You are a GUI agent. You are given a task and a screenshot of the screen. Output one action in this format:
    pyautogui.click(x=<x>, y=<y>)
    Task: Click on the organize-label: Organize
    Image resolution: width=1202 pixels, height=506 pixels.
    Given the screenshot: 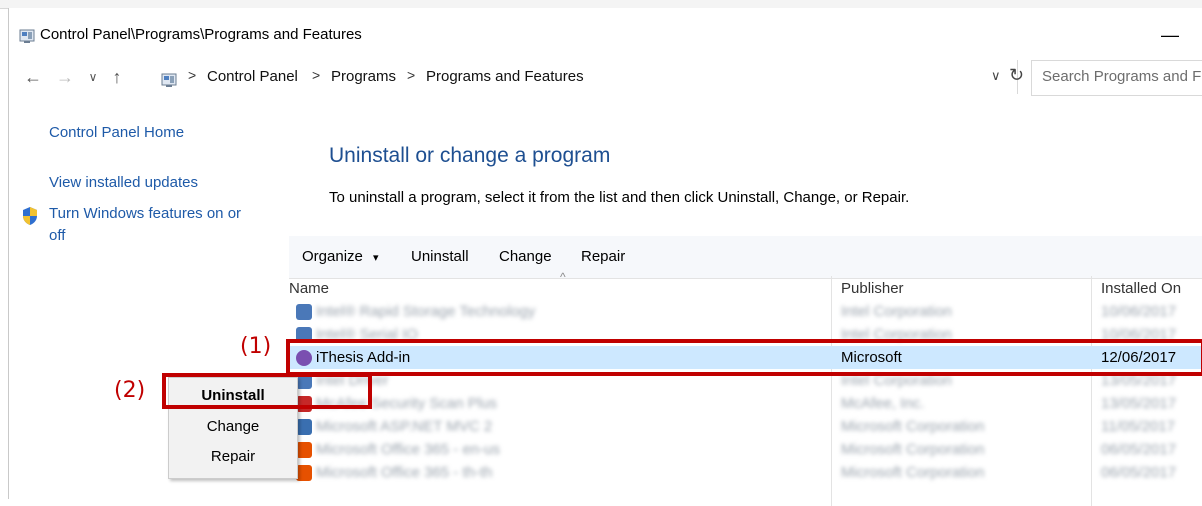 What is the action you would take?
    pyautogui.click(x=332, y=256)
    